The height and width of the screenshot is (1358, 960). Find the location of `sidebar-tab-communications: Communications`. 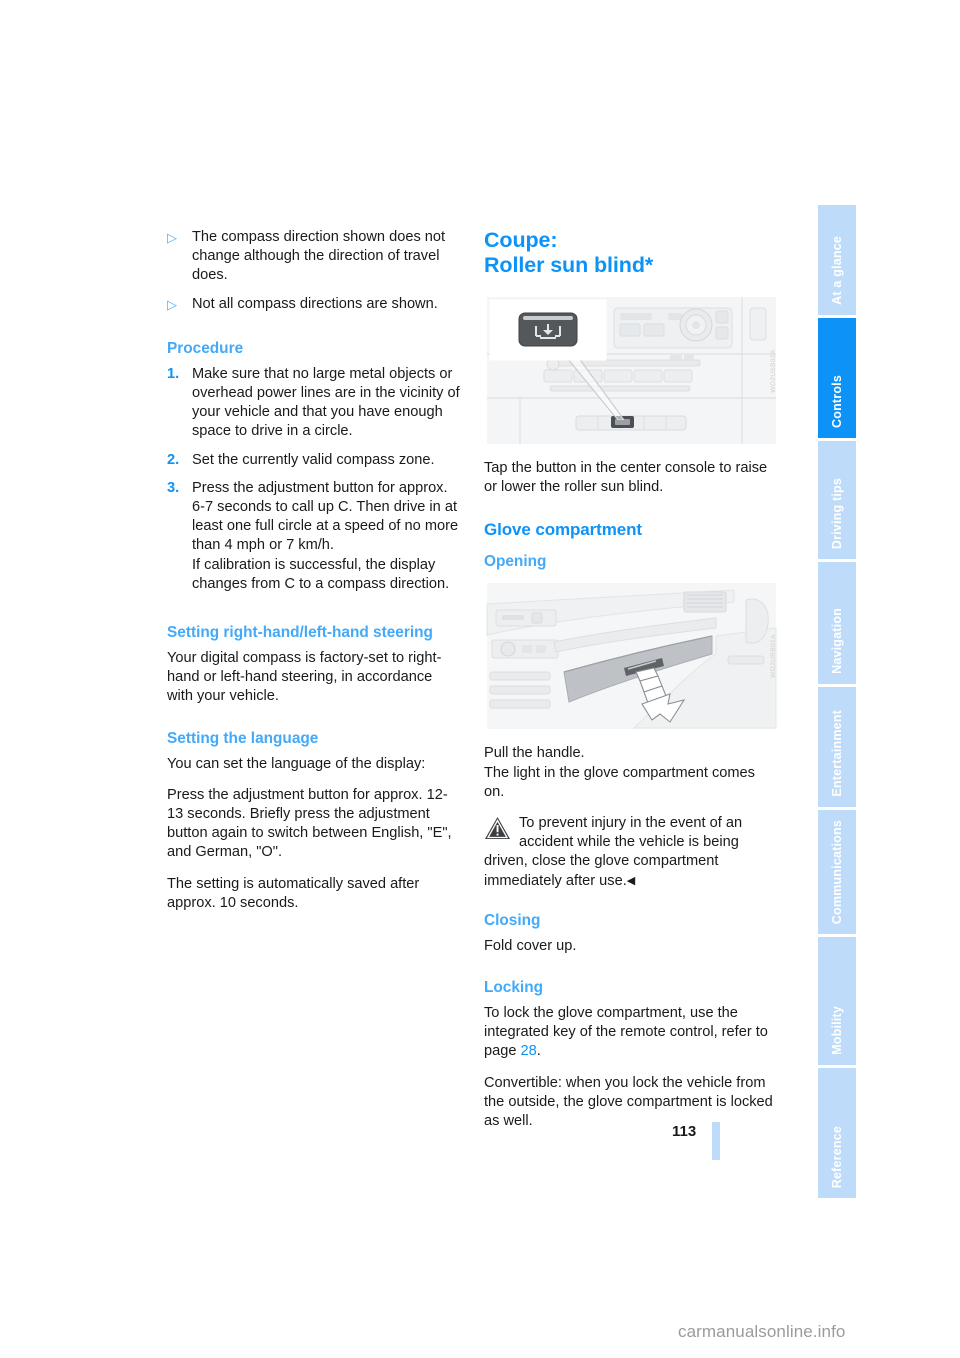

sidebar-tab-communications: Communications is located at coordinates (837, 872).